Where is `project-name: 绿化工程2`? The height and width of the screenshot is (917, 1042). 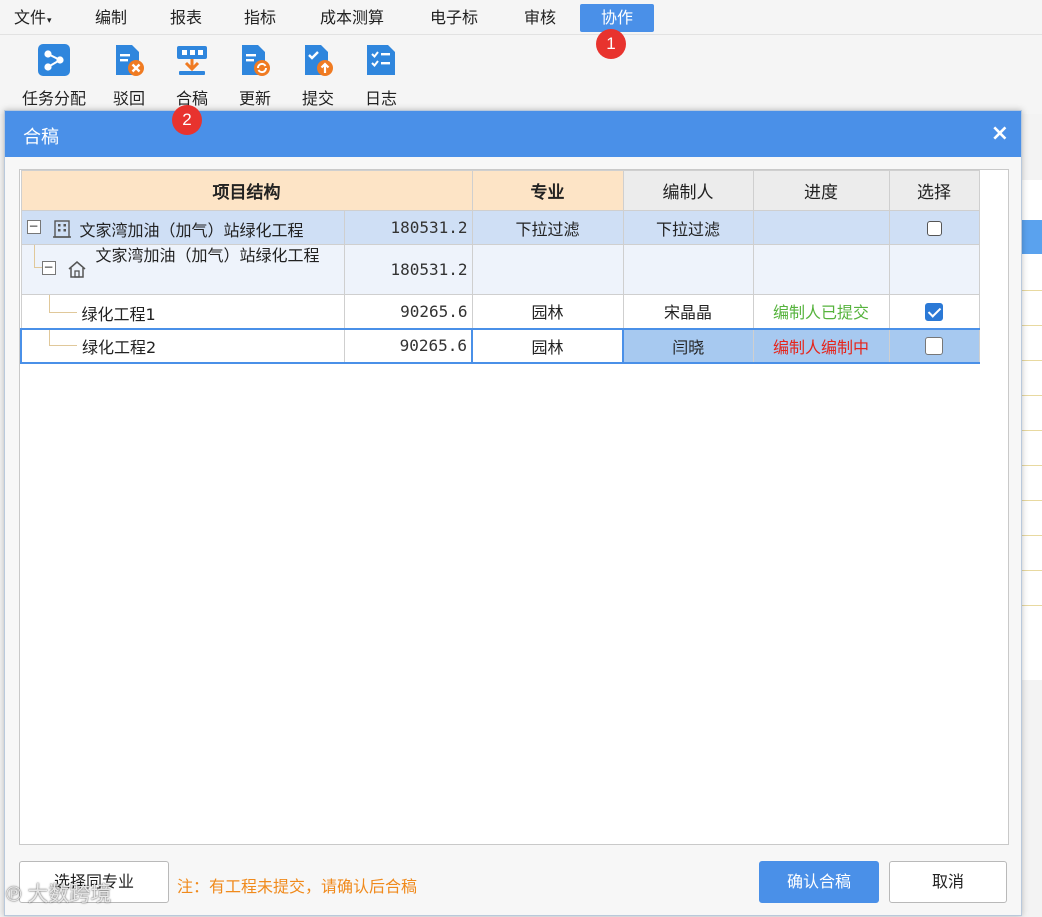 project-name: 绿化工程2 is located at coordinates (119, 347).